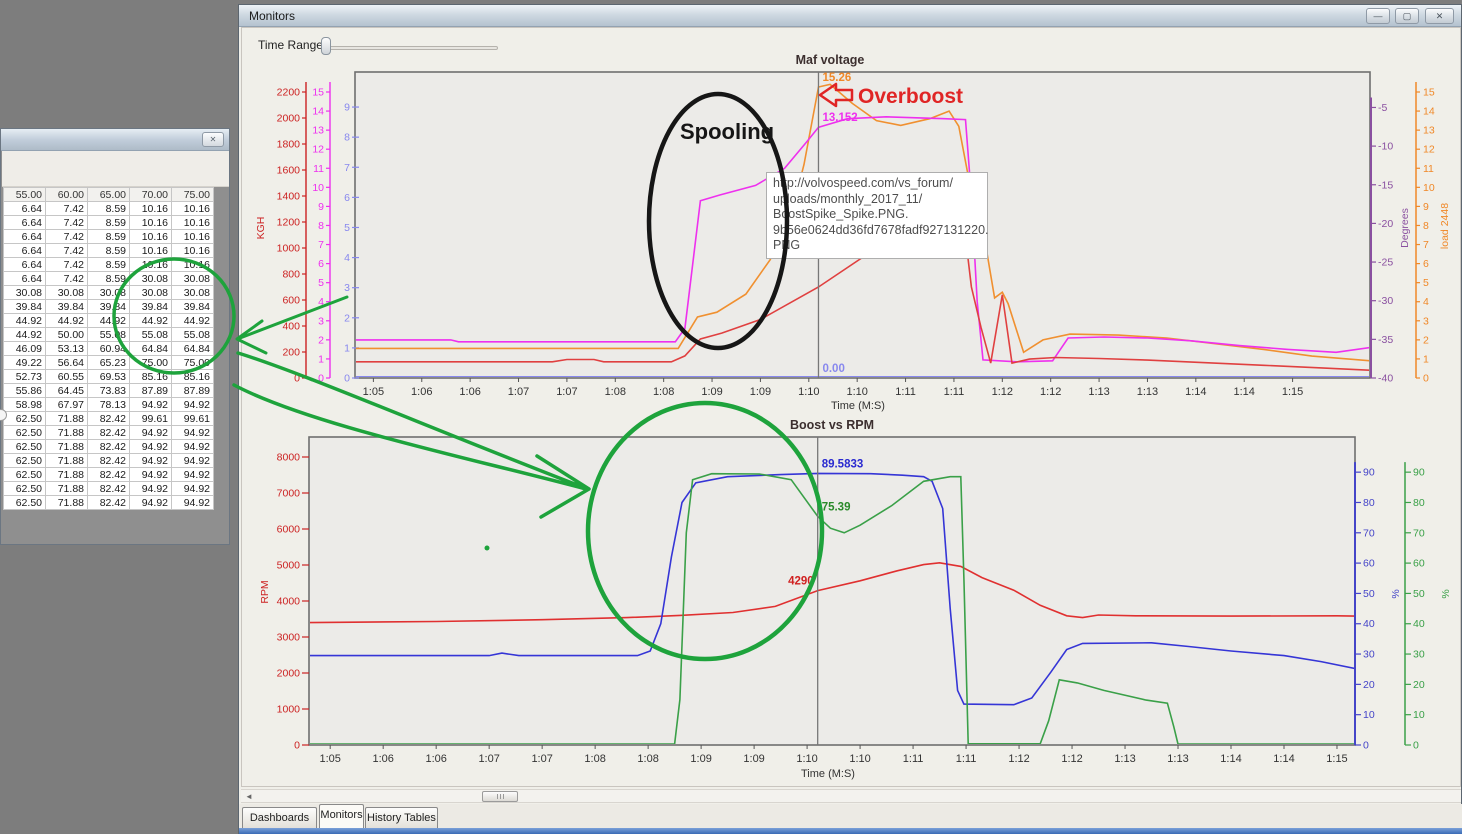 This screenshot has height=834, width=1462. I want to click on table-cell: 99.61, so click(192, 418).